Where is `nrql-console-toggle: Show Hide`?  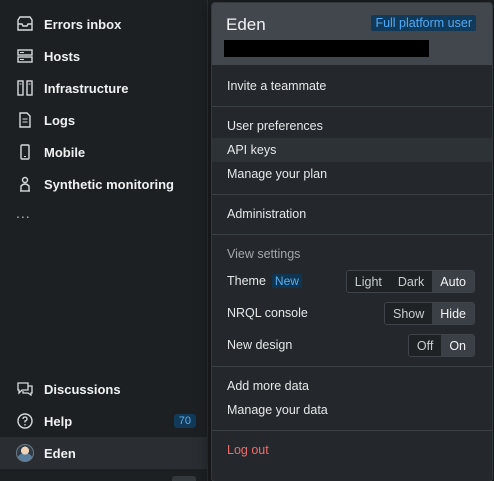 nrql-console-toggle: Show Hide is located at coordinates (429, 313).